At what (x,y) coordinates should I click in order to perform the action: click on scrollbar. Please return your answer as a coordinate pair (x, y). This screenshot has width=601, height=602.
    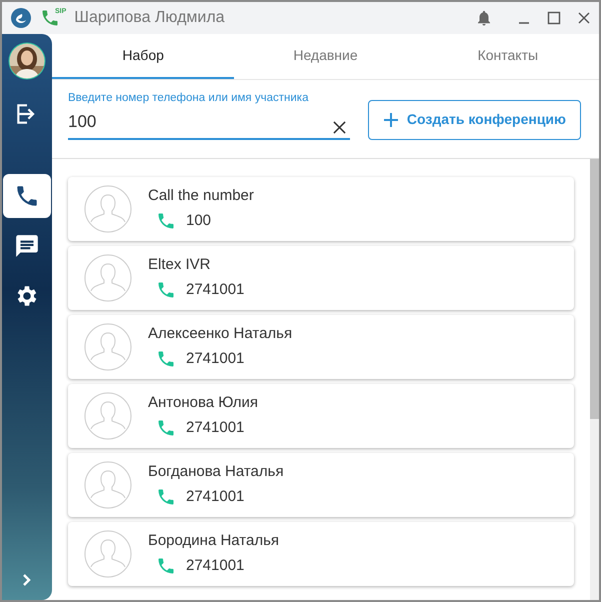
    Looking at the image, I should click on (594, 379).